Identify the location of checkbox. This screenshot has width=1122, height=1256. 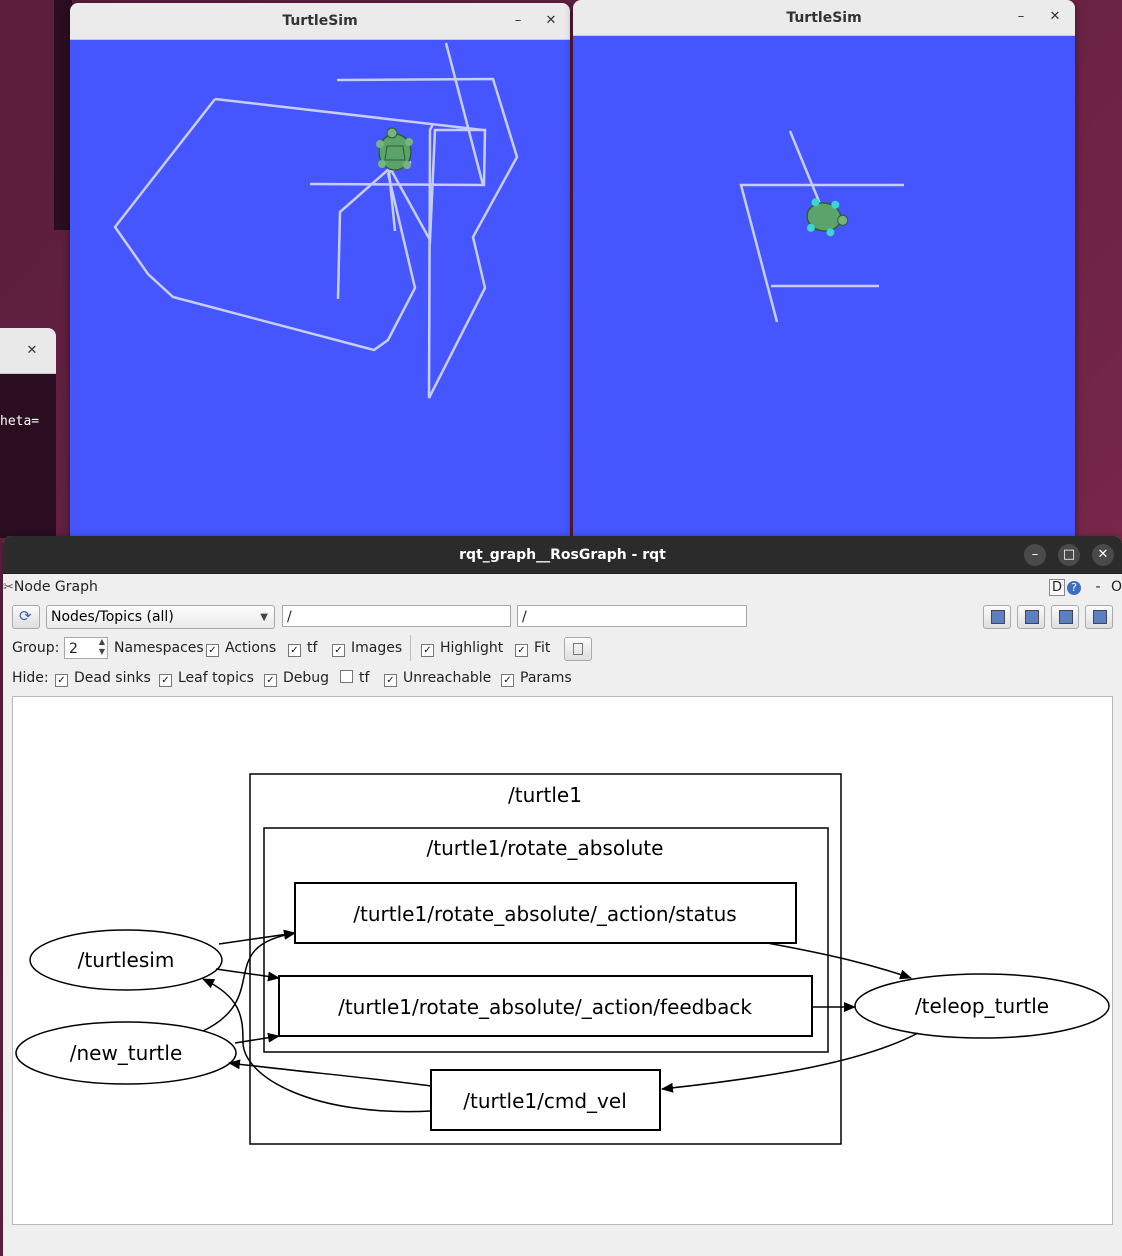
(346, 676).